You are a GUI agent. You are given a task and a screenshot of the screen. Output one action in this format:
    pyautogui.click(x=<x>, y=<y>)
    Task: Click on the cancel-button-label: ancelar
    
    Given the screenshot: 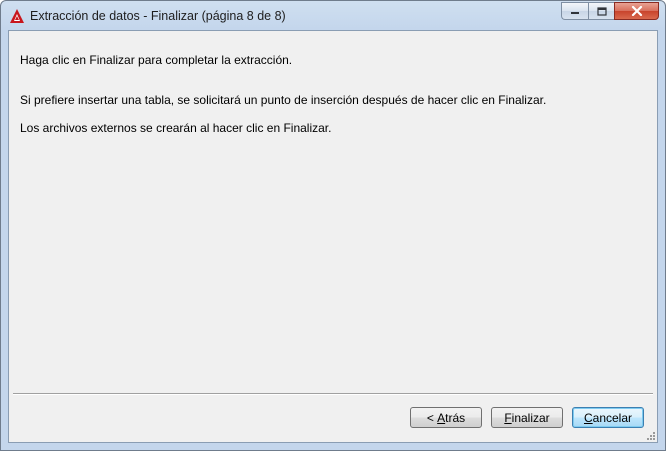 What is the action you would take?
    pyautogui.click(x=612, y=417)
    